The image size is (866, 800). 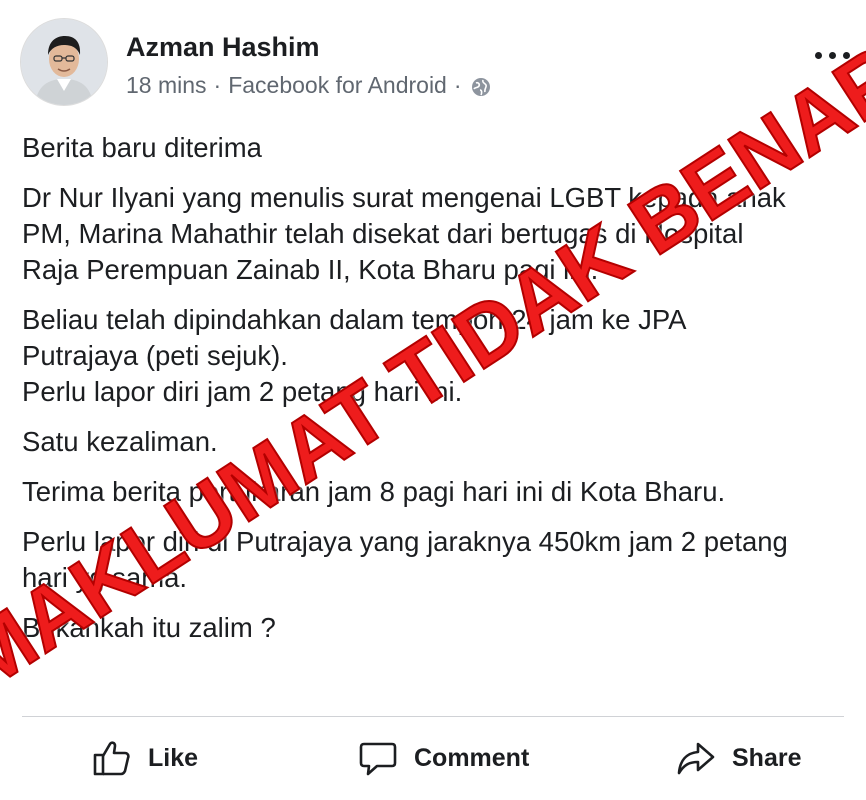 I want to click on share-label: Share, so click(x=767, y=757).